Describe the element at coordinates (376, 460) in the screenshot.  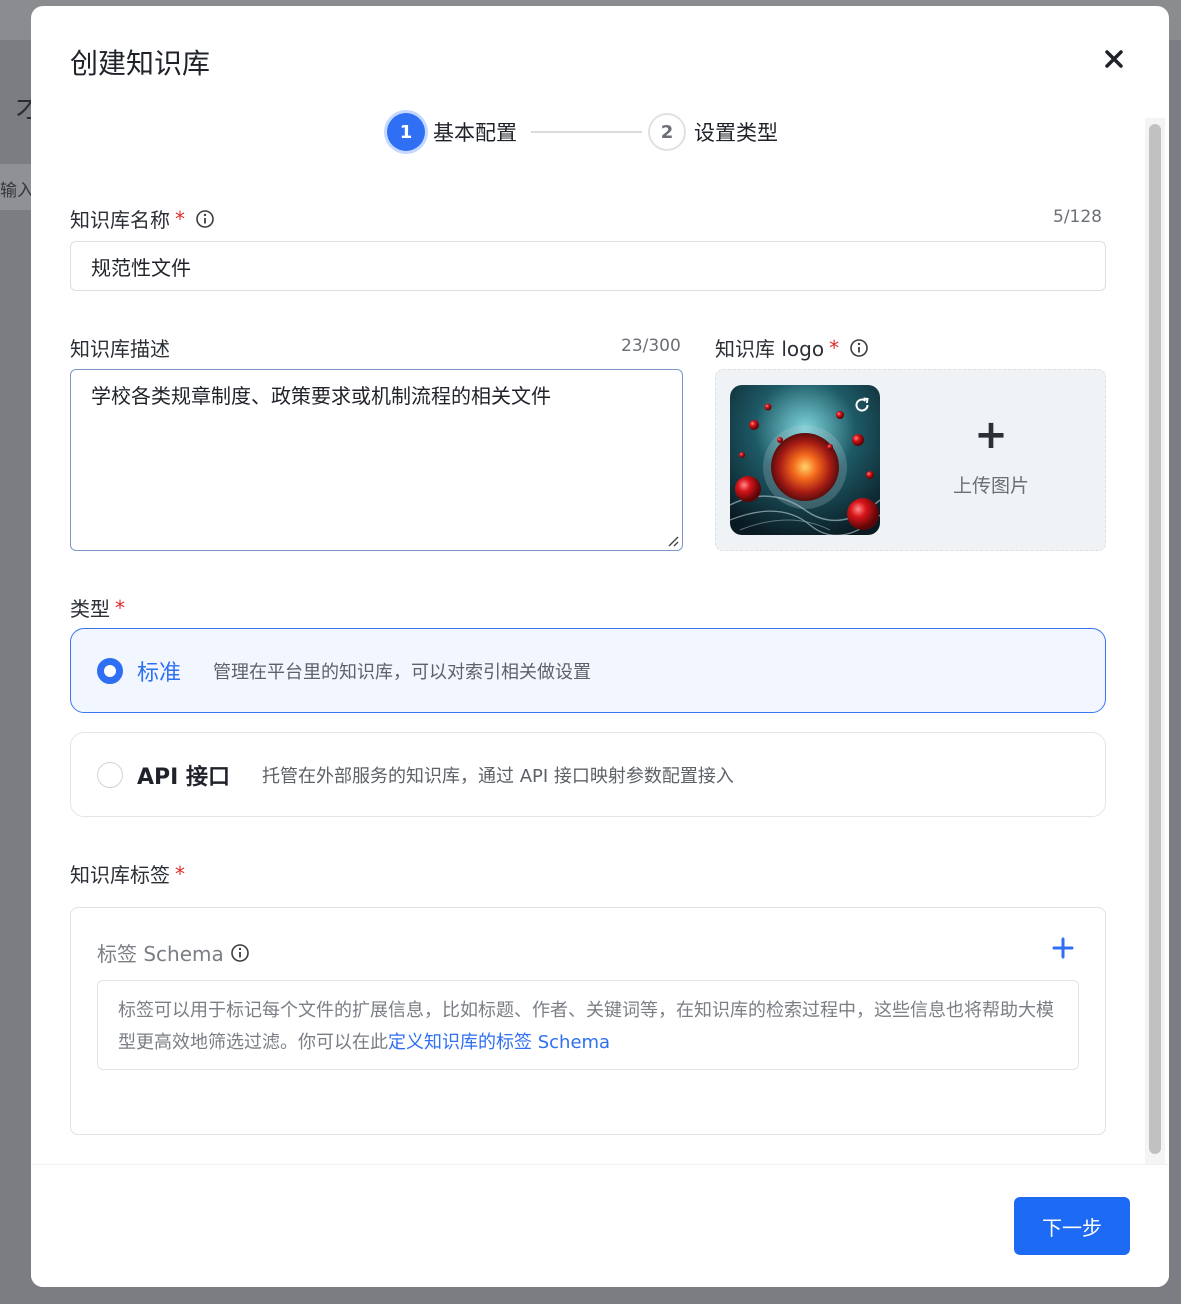
I see `description-textarea: 学校各类规章制度、政策要求或机制流程的相关文件` at that location.